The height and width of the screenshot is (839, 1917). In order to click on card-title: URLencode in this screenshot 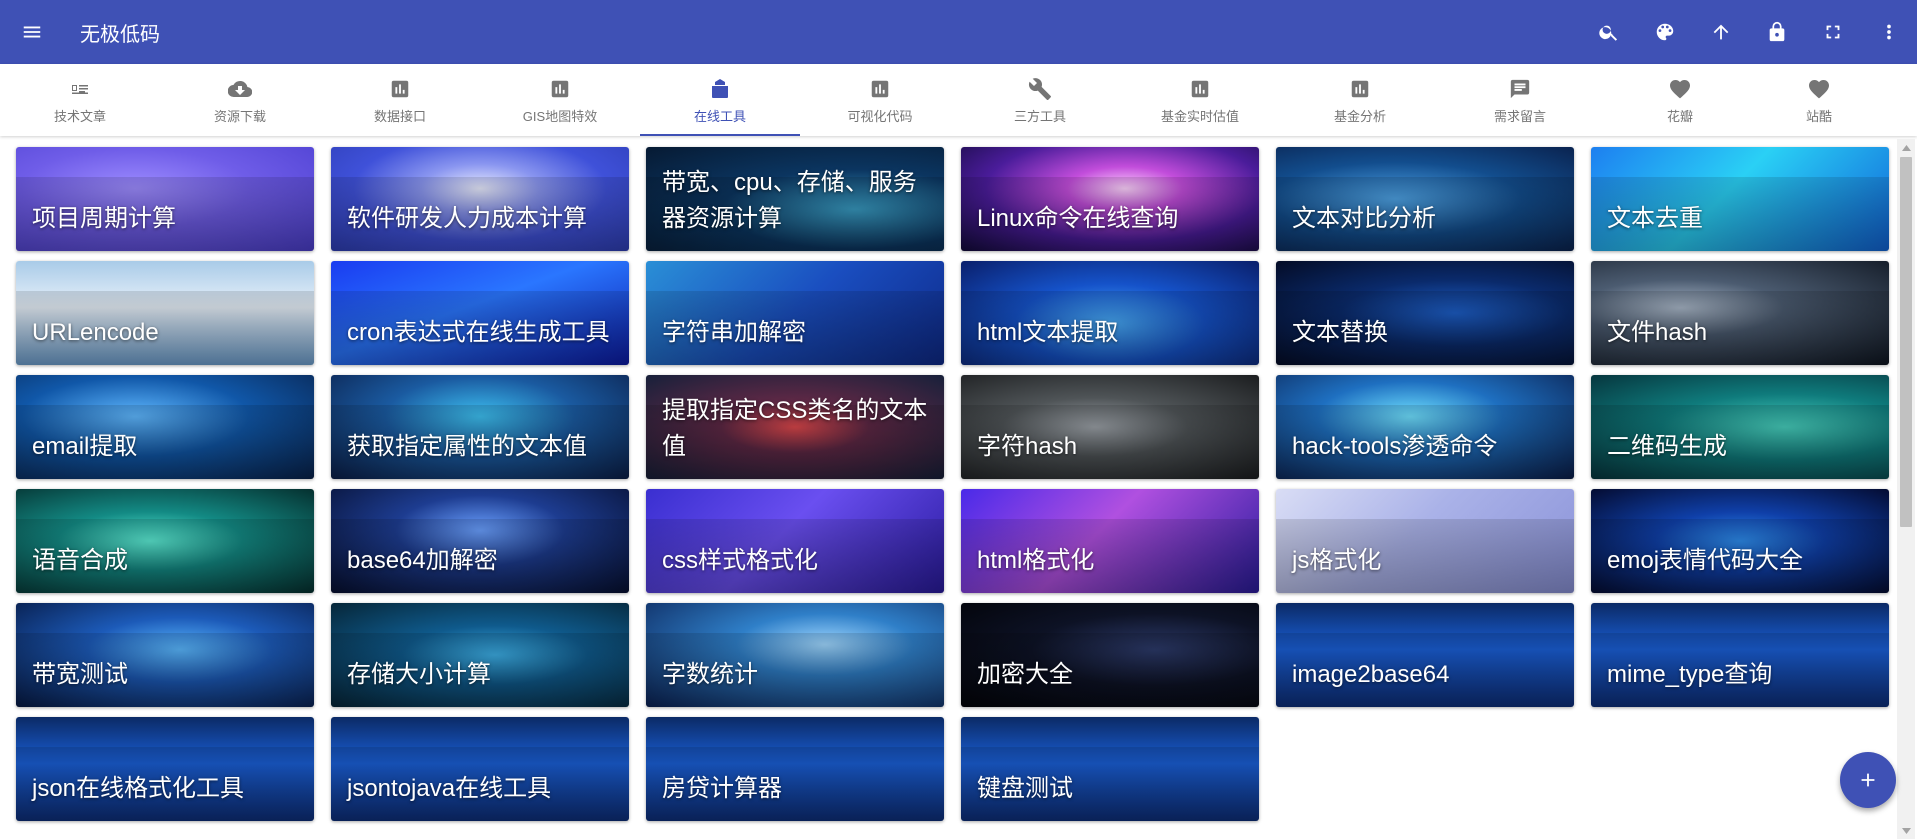, I will do `click(95, 332)`.